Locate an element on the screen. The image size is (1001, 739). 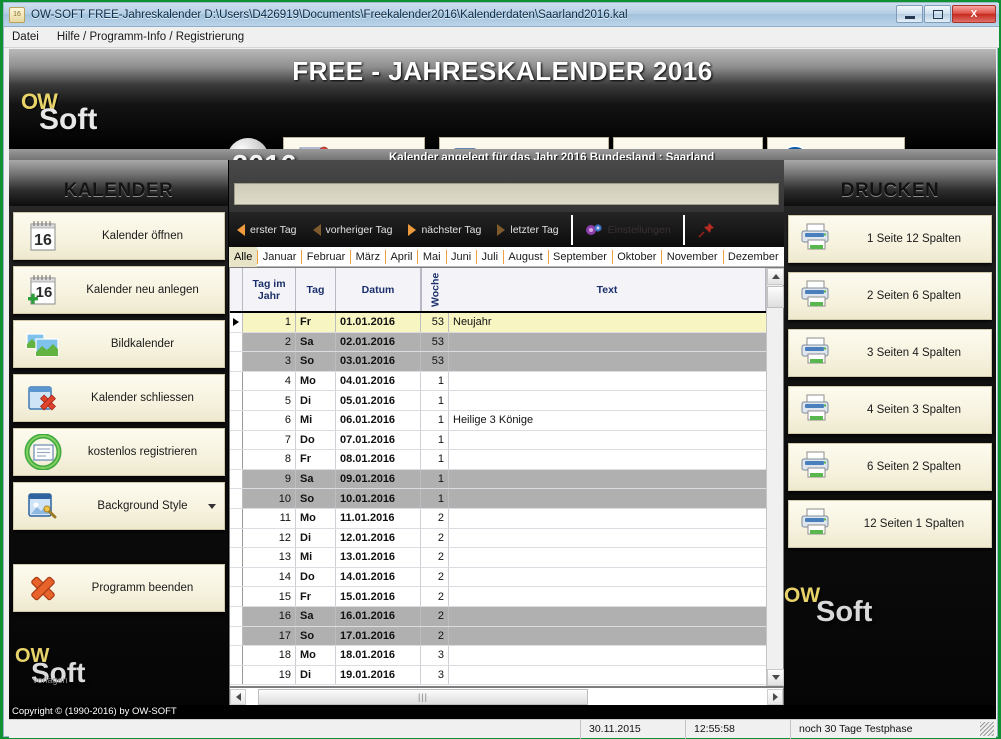
right-logo-soft-text: Soft is located at coordinates (844, 612).